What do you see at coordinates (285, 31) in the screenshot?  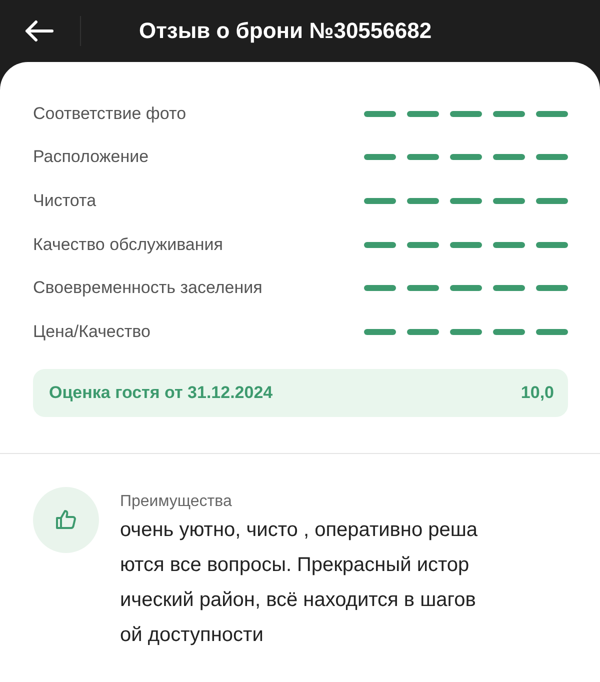 I see `page-title: Отзыв о брони №30556682` at bounding box center [285, 31].